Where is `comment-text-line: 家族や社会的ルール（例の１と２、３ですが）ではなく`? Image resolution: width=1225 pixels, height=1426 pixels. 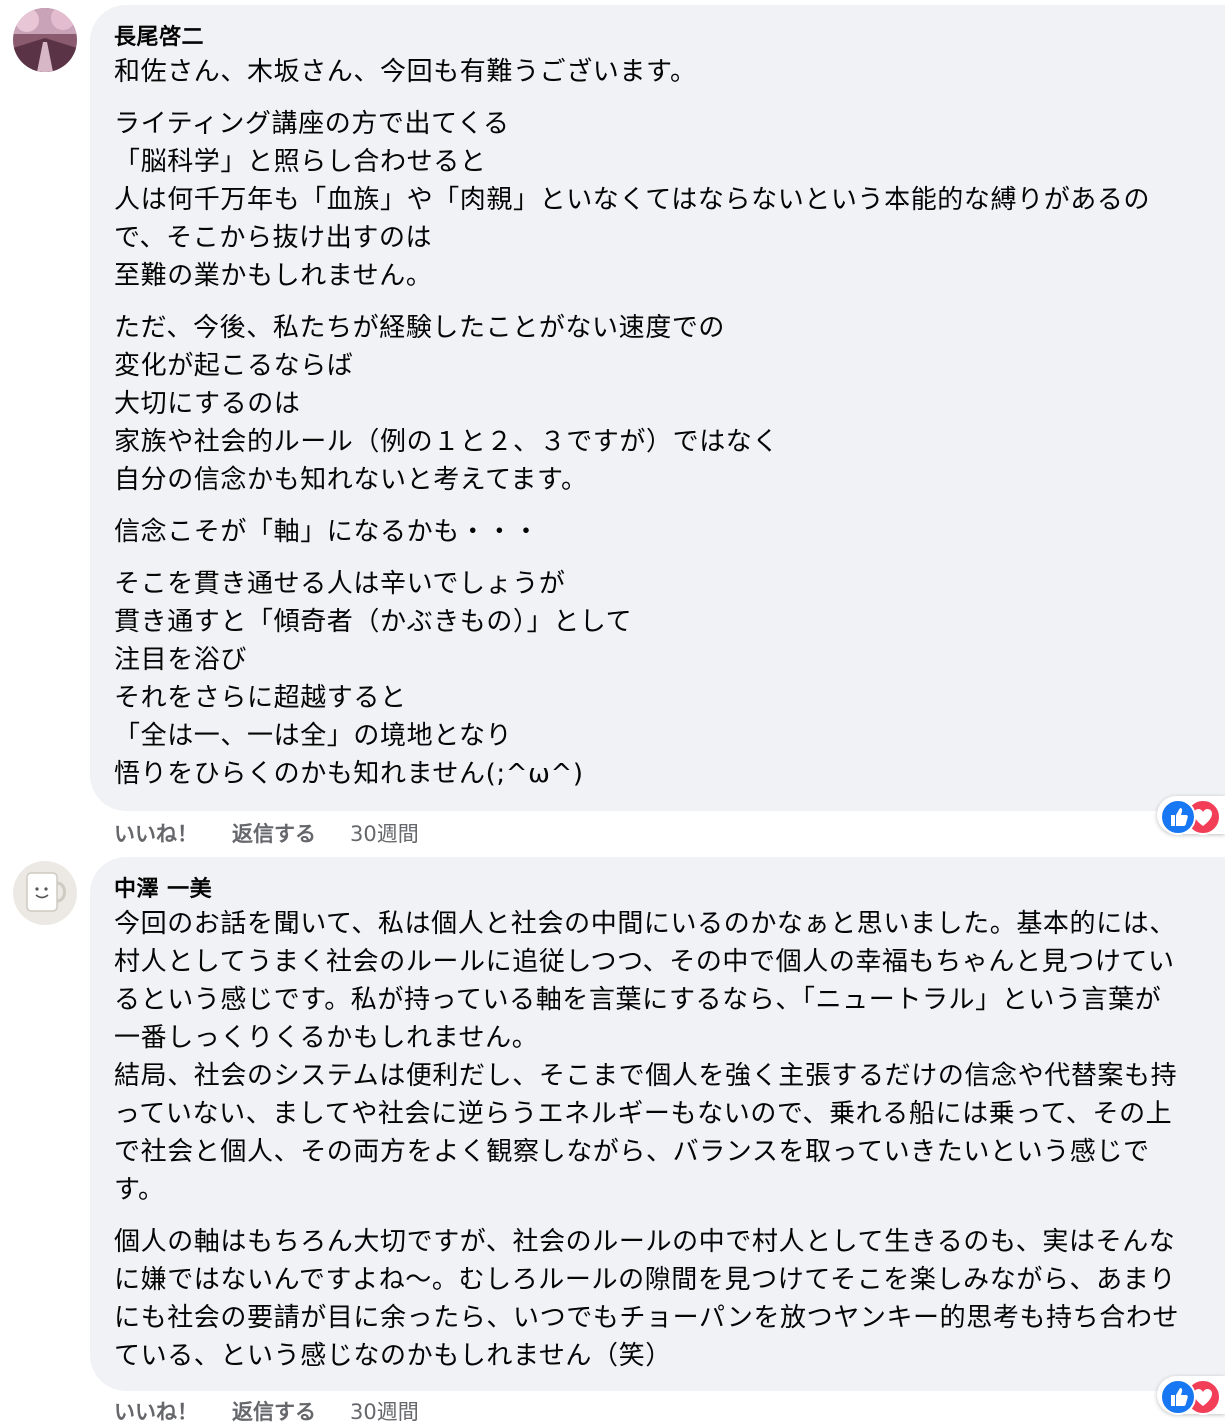 comment-text-line: 家族や社会的ルール（例の１と２、３ですが）ではなく is located at coordinates (447, 442).